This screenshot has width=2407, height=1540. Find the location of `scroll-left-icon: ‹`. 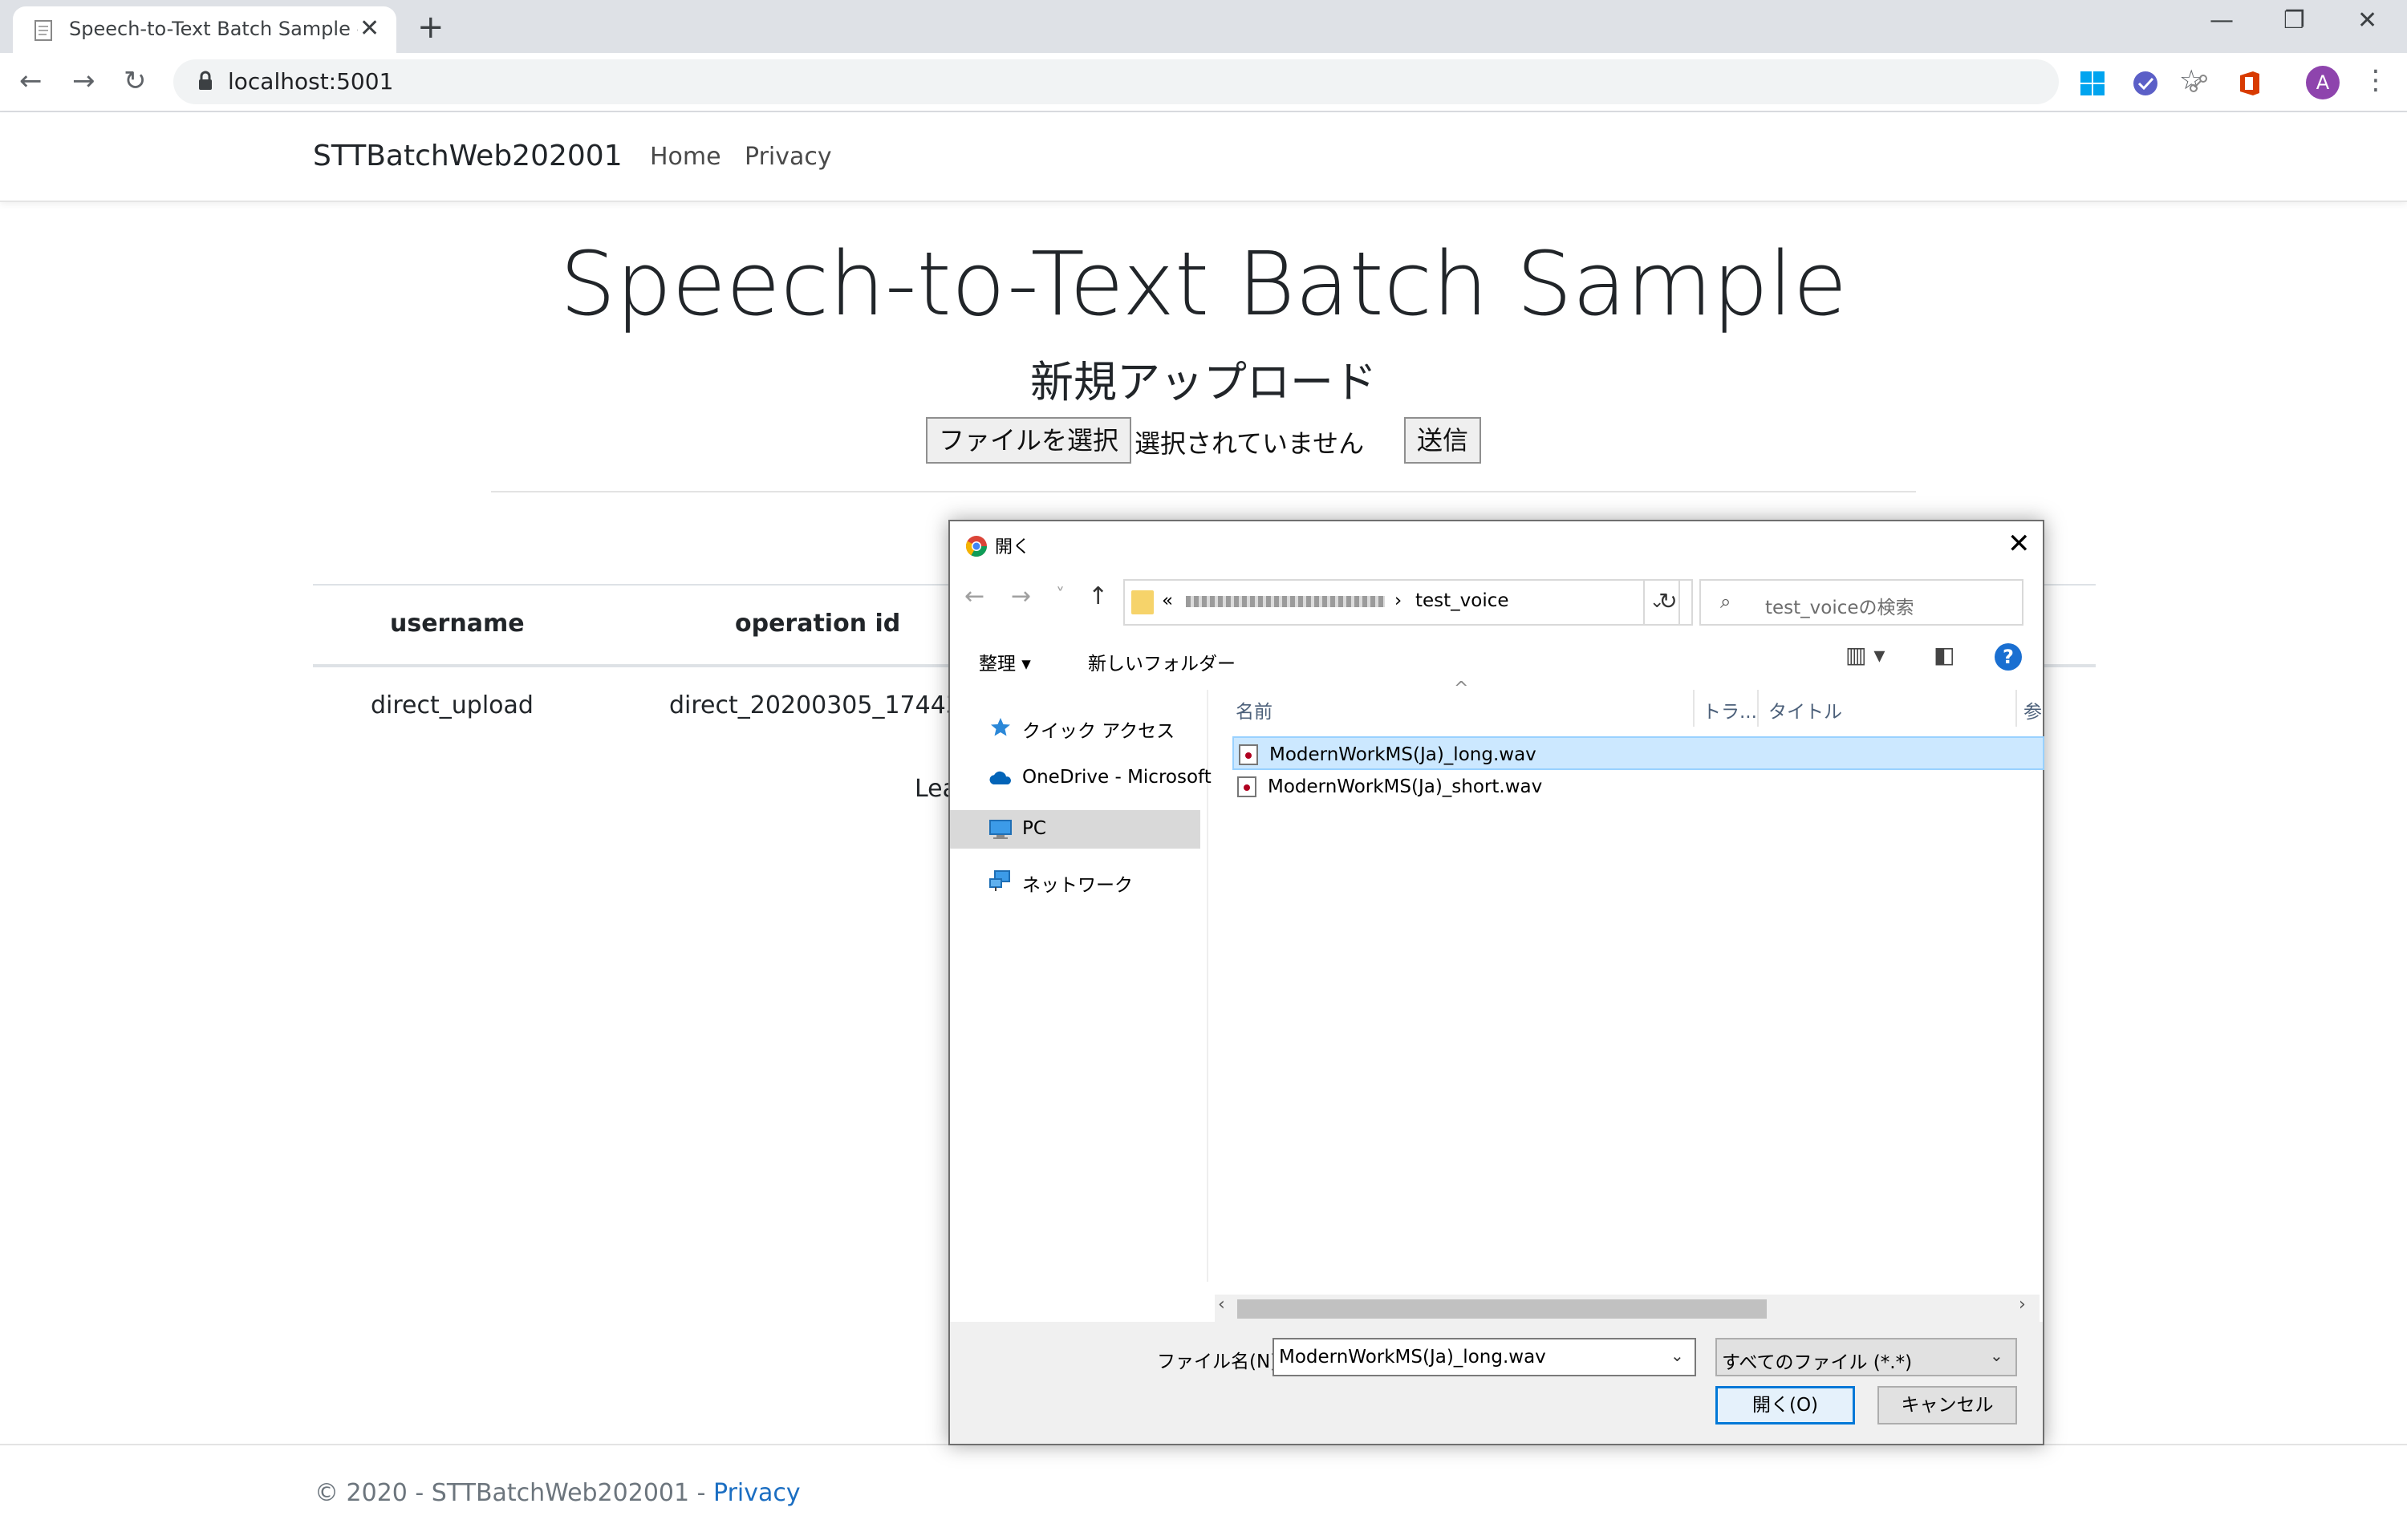

scroll-left-icon: ‹ is located at coordinates (1221, 1305).